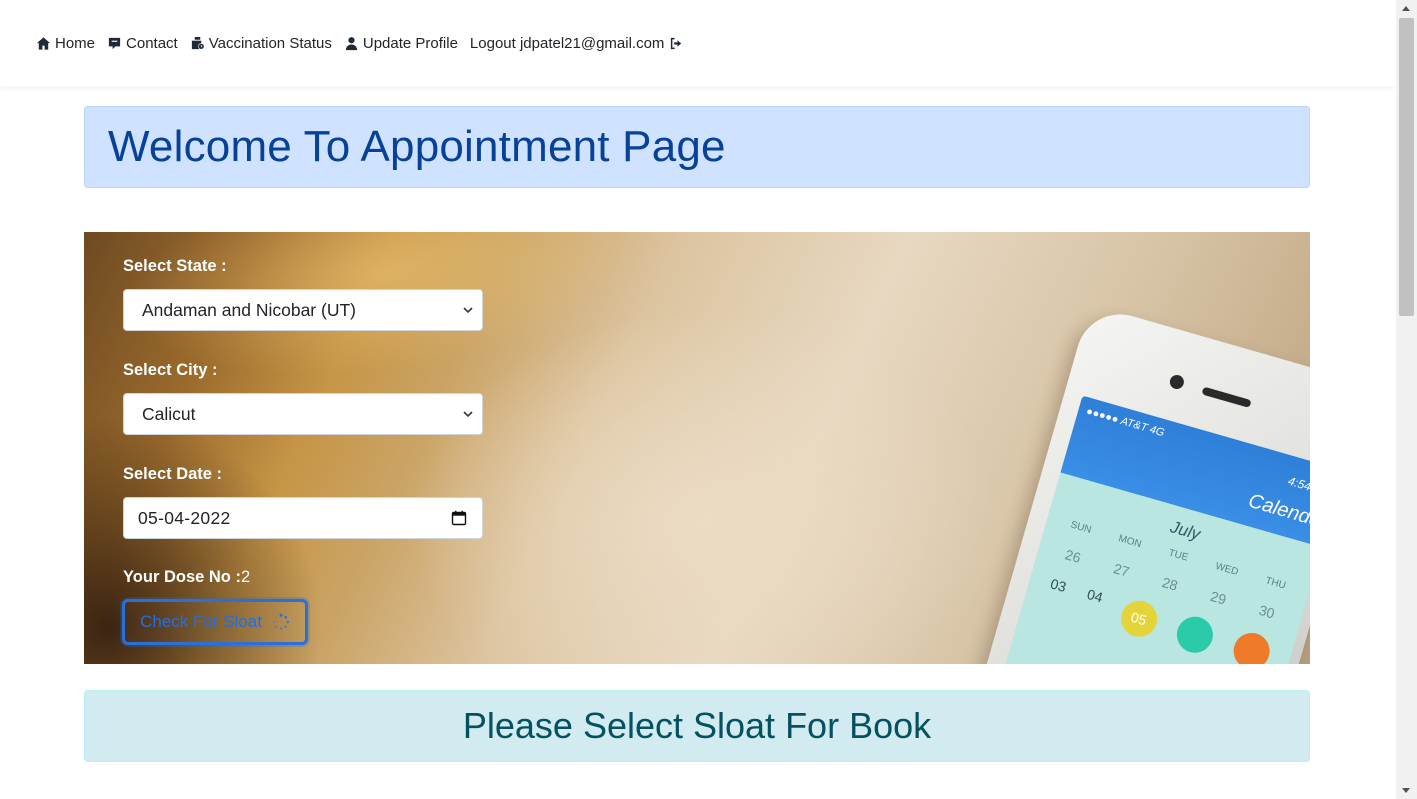  I want to click on day-number: 04, so click(1095, 595).